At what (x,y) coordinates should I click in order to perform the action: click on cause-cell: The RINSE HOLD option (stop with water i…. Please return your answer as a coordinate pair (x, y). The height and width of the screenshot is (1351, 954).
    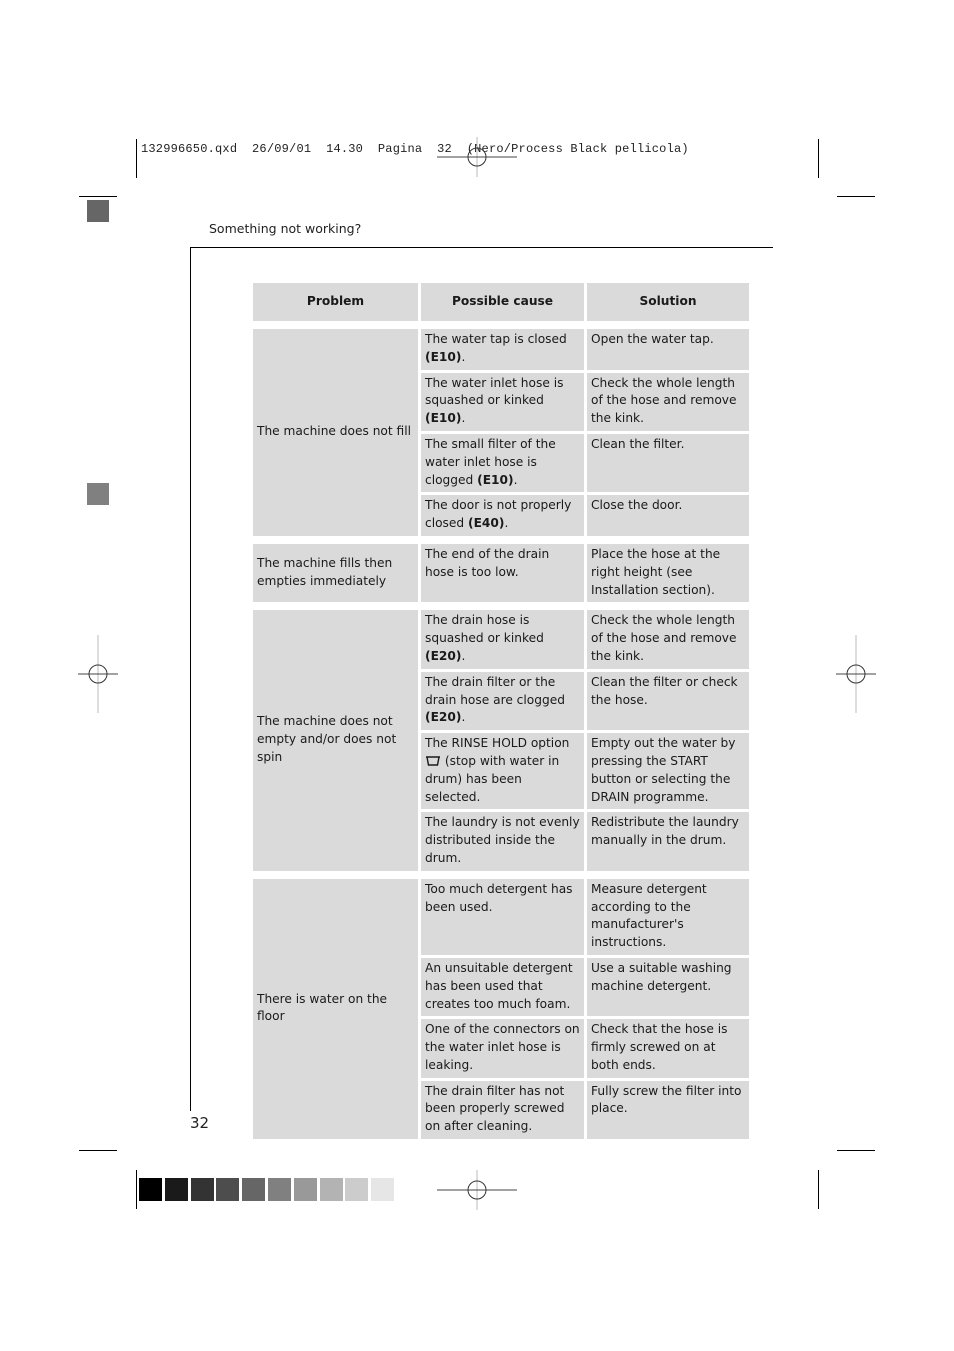
    Looking at the image, I should click on (502, 771).